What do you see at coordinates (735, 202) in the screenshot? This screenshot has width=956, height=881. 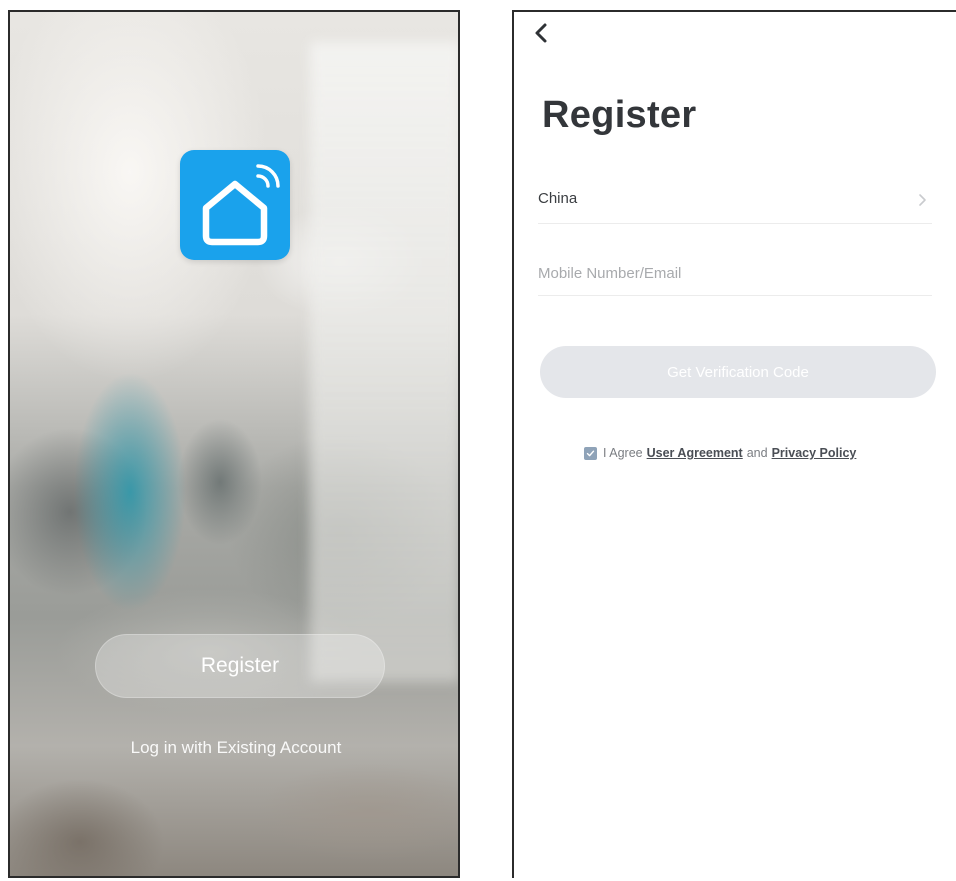 I see `country-selector: China` at bounding box center [735, 202].